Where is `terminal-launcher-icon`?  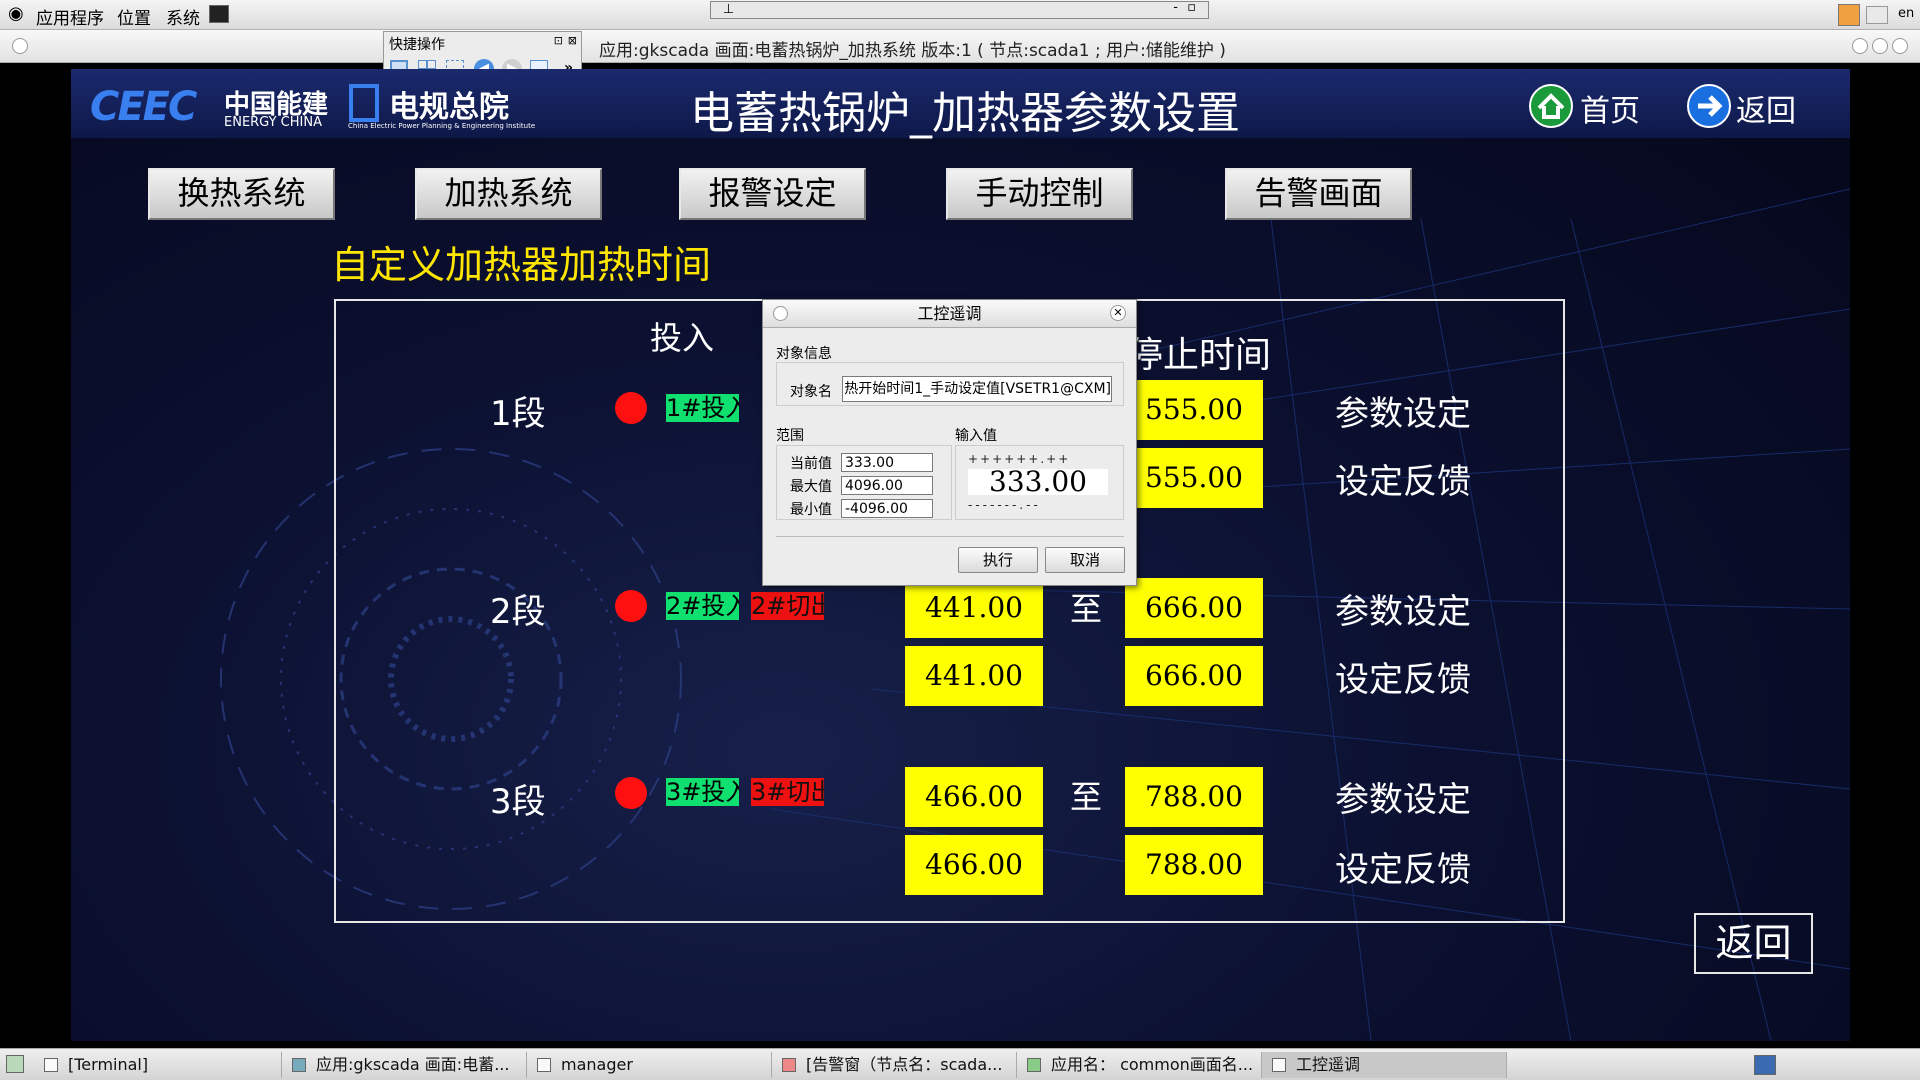 terminal-launcher-icon is located at coordinates (219, 14).